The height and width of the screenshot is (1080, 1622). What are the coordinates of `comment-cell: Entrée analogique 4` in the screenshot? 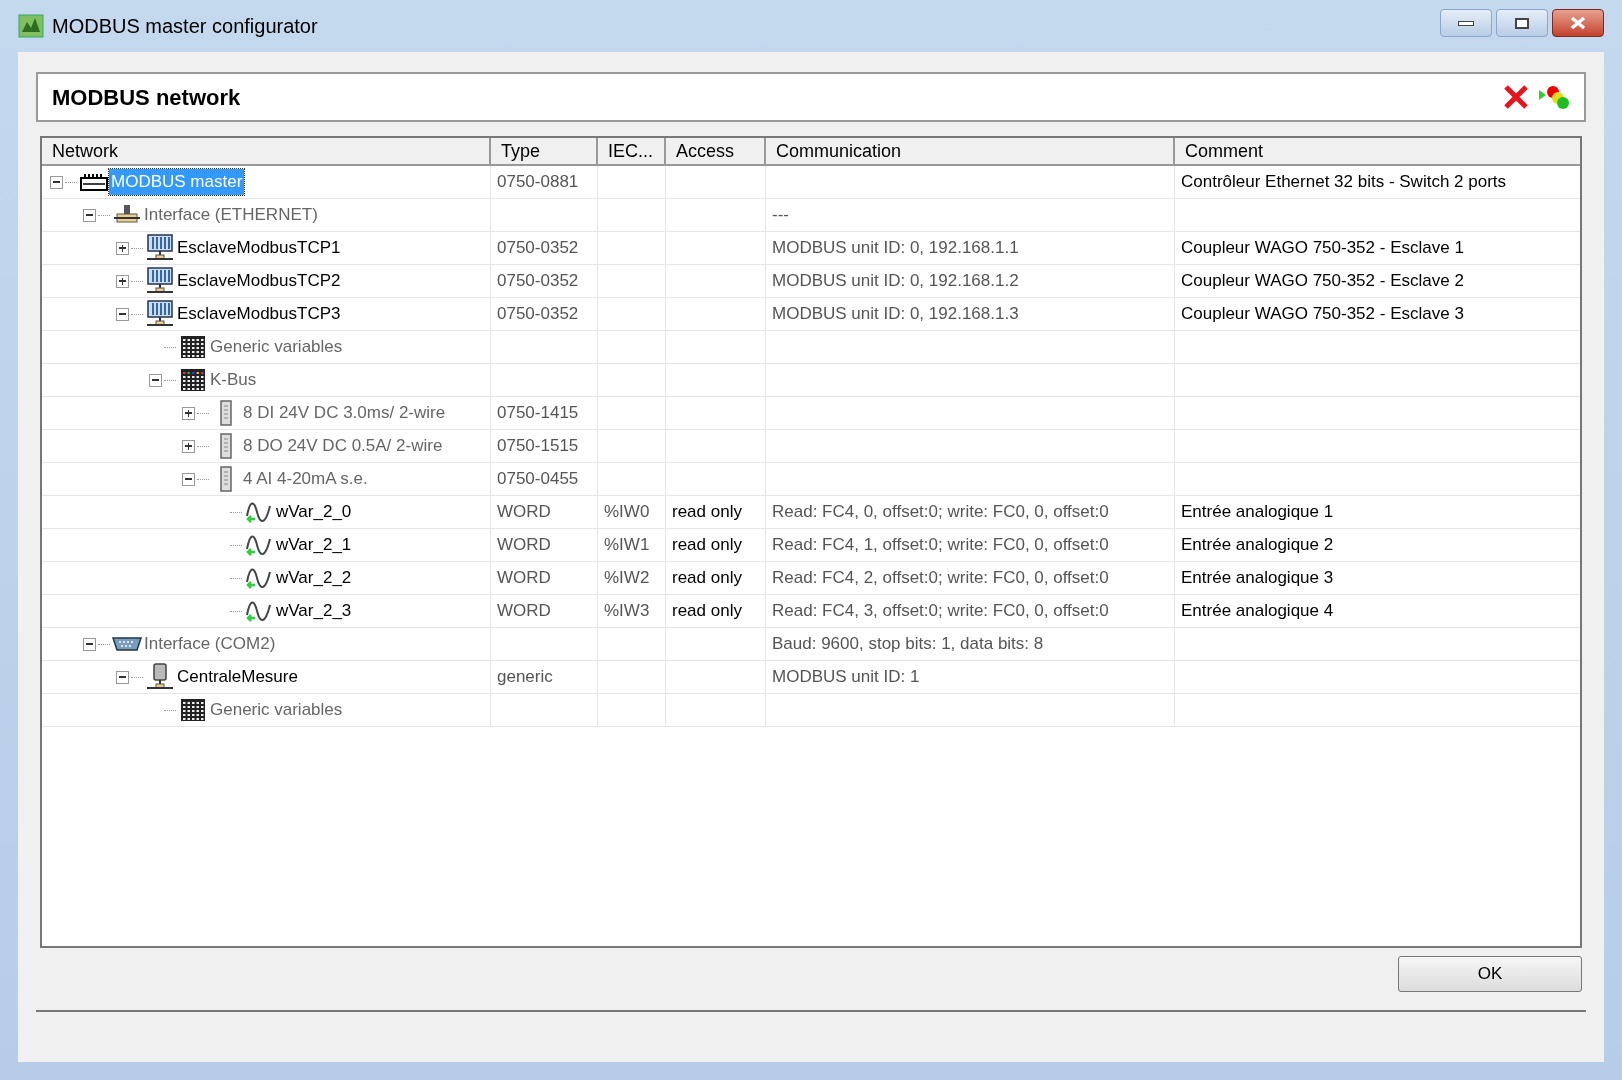 It's located at (1377, 611).